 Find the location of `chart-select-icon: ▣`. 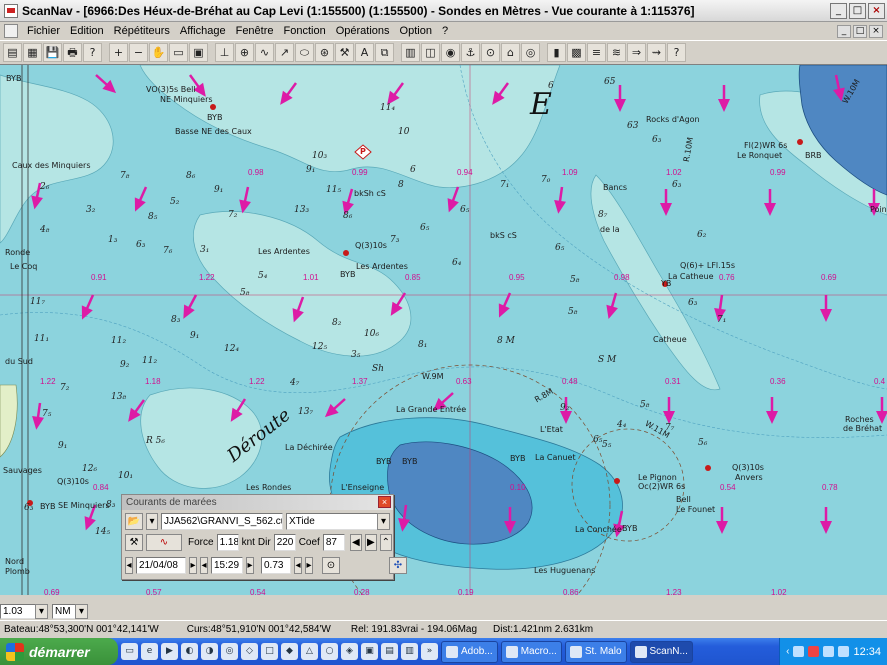

chart-select-icon: ▣ is located at coordinates (198, 52).